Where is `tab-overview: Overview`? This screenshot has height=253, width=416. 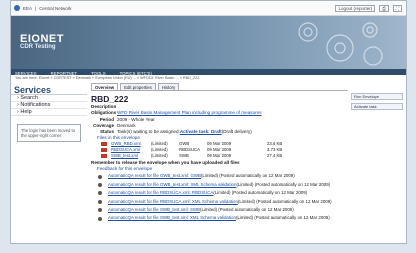
tab-overview: Overview is located at coordinates (105, 86).